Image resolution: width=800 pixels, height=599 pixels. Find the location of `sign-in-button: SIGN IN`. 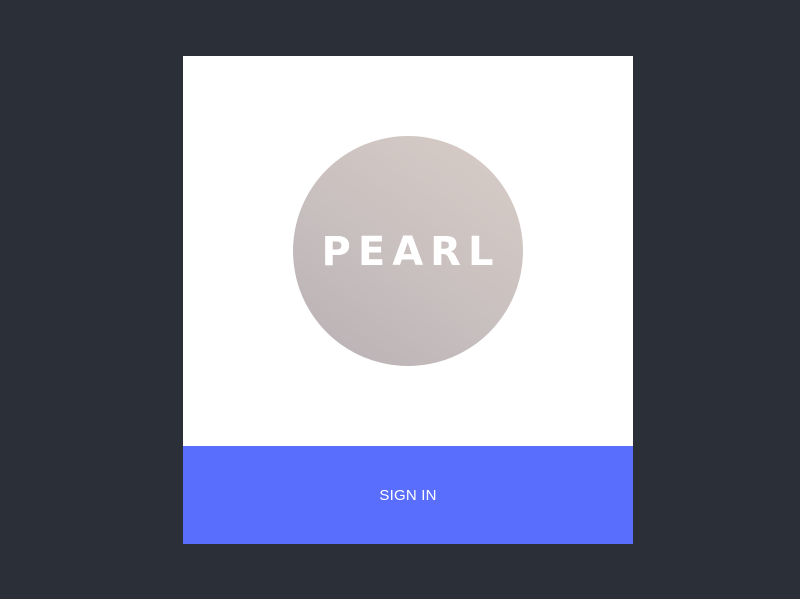

sign-in-button: SIGN IN is located at coordinates (408, 495).